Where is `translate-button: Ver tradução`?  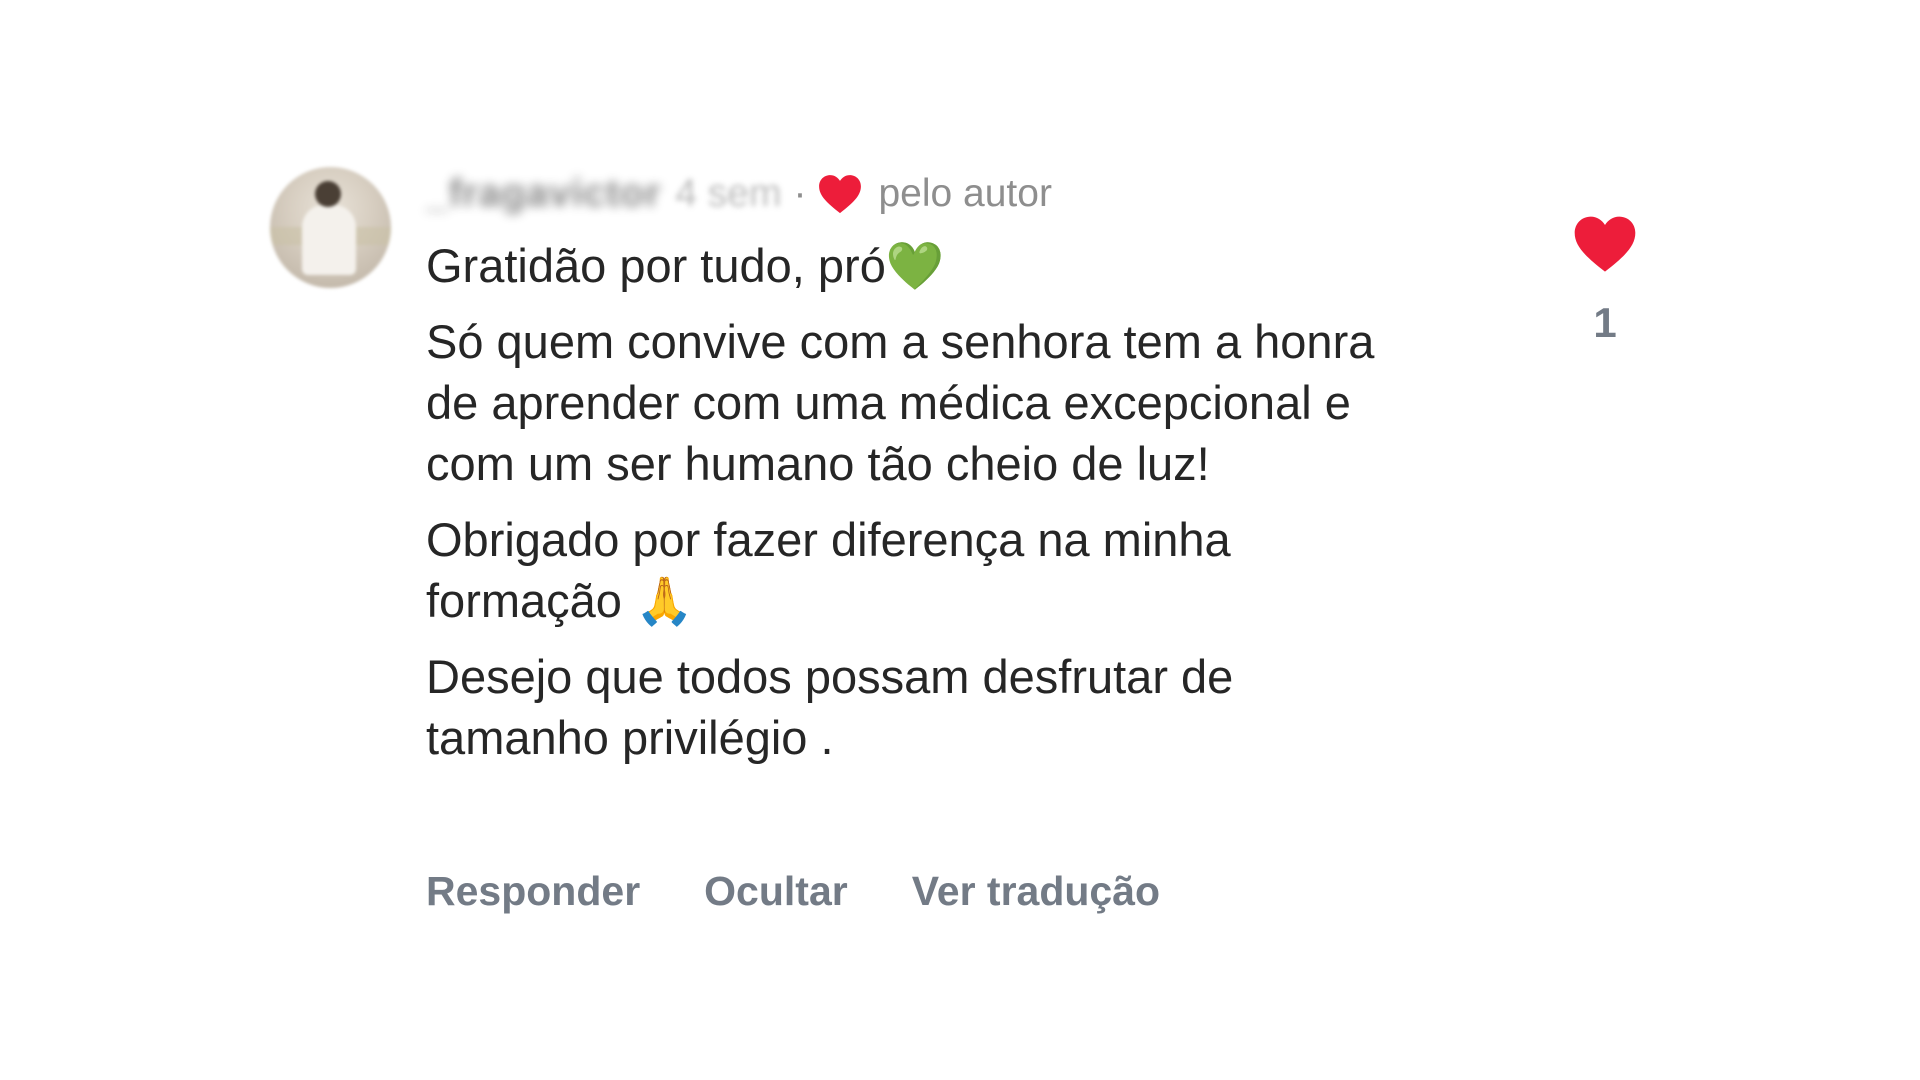
translate-button: Ver tradução is located at coordinates (1036, 891).